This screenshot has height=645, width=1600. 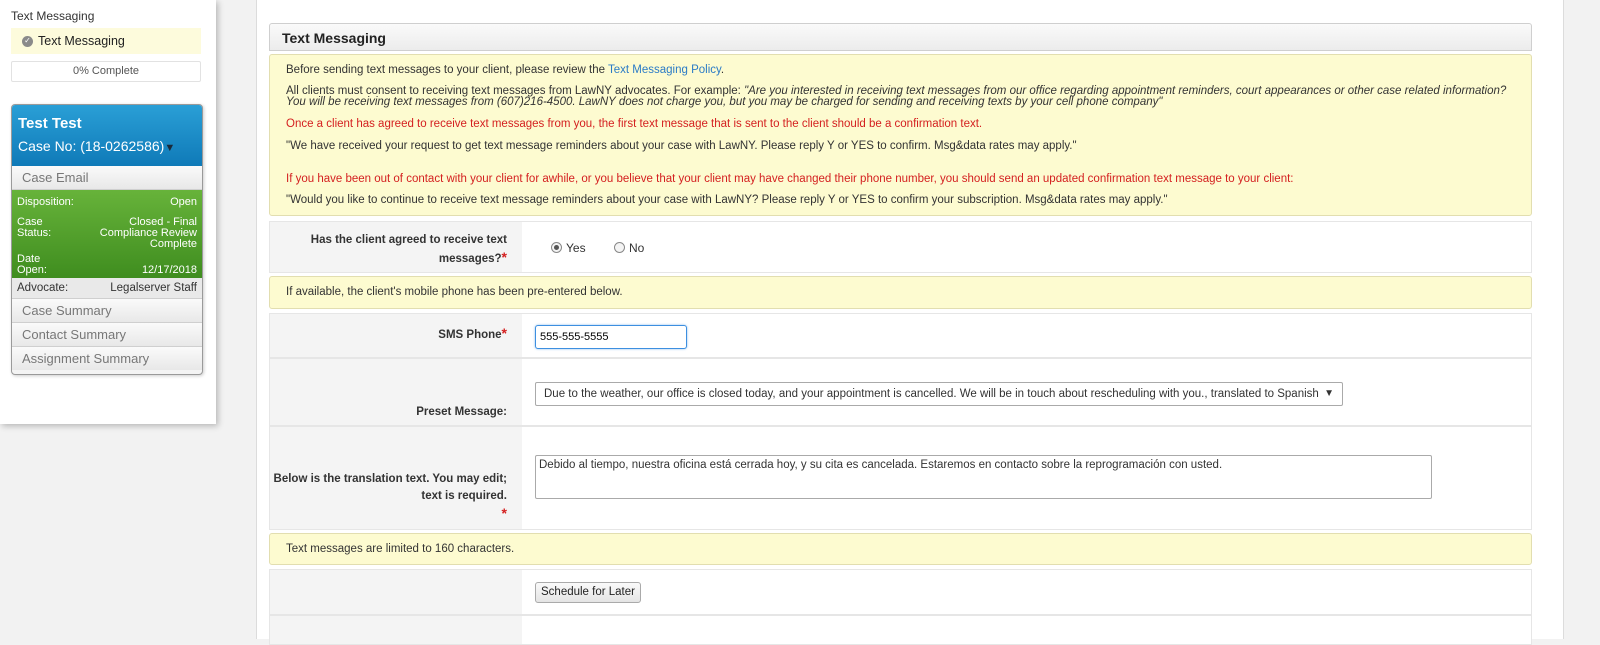 I want to click on case-number: Case No: (18-0262586), so click(x=91, y=146).